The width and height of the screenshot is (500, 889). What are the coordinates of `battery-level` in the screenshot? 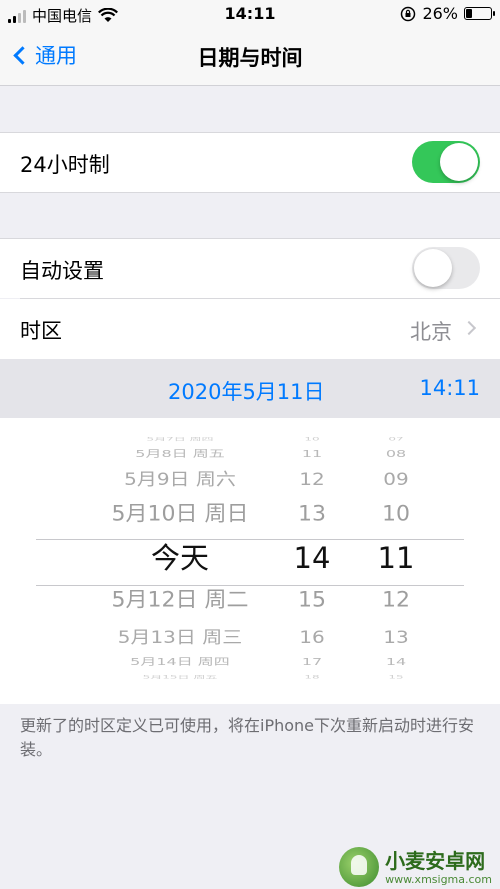 It's located at (469, 13).